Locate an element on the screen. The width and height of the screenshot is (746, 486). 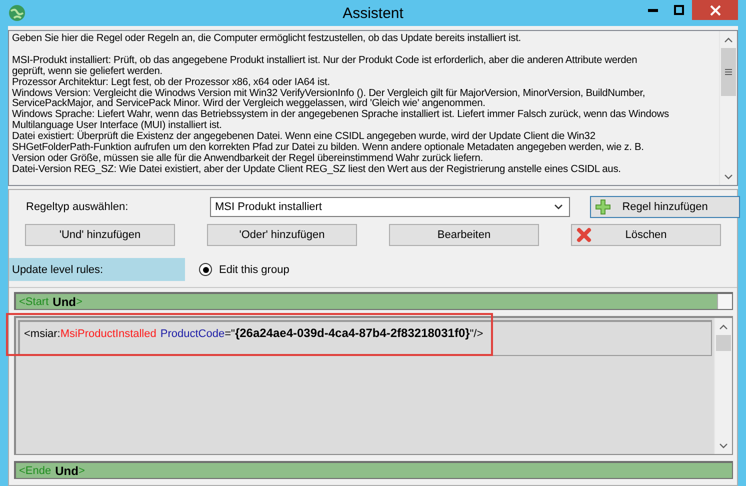
edit-group-radio: Edit this group is located at coordinates (244, 269).